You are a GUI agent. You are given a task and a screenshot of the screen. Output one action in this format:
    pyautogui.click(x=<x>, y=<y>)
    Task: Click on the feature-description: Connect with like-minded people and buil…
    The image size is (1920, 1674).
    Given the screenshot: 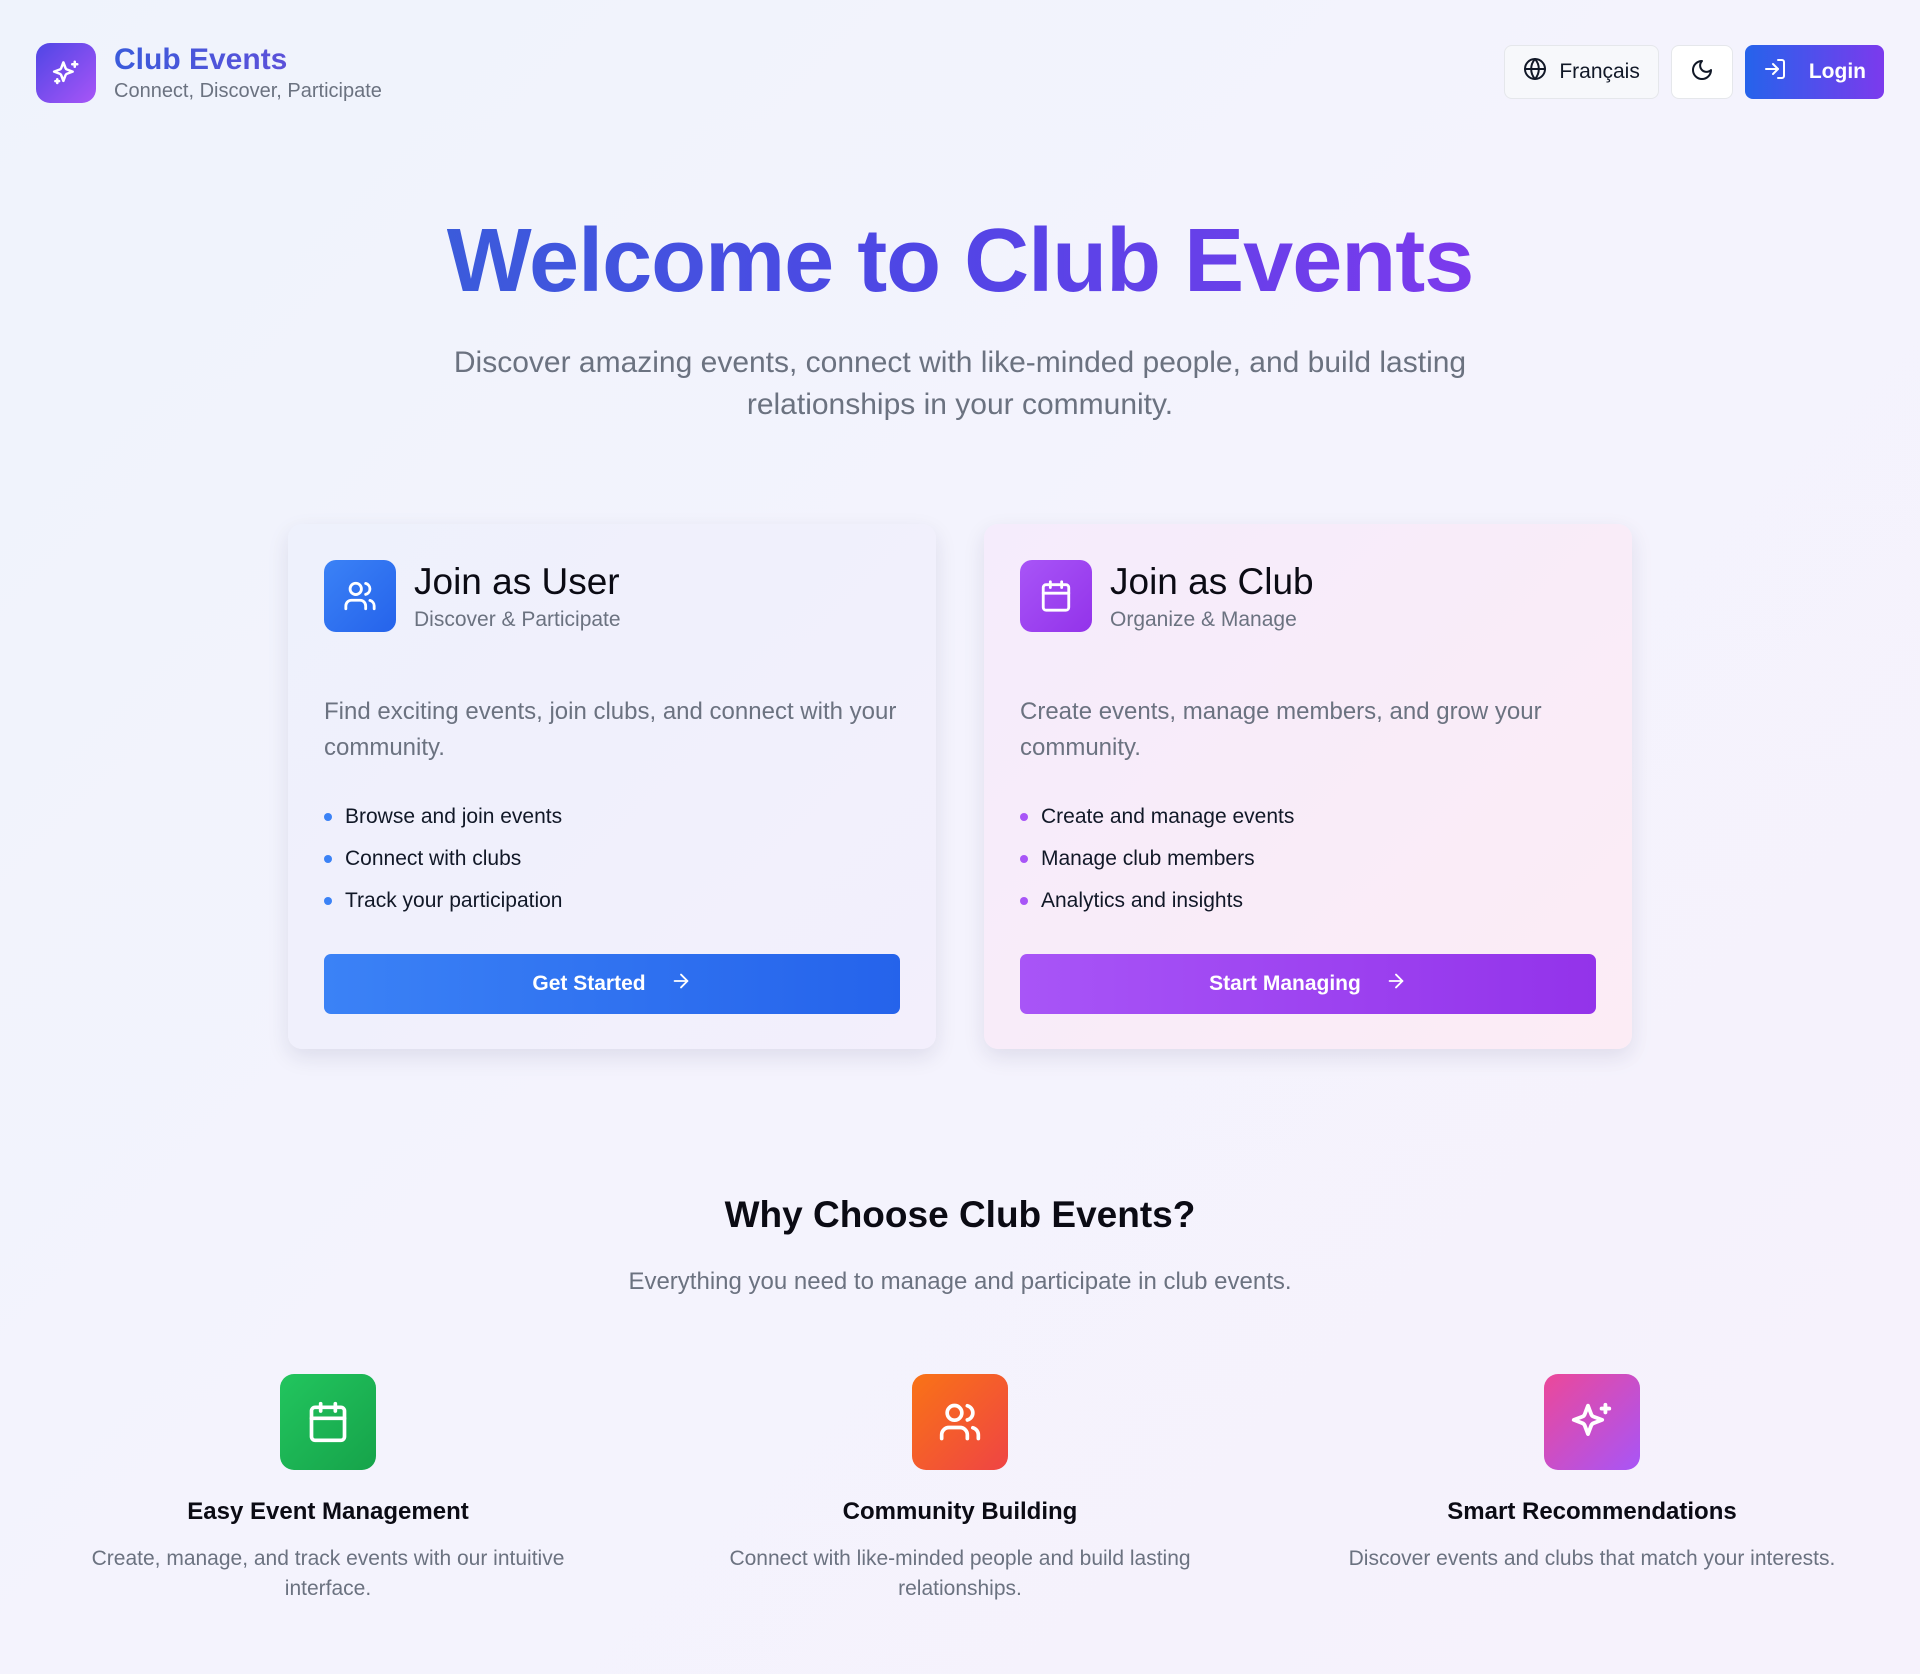 What is the action you would take?
    pyautogui.click(x=960, y=1573)
    